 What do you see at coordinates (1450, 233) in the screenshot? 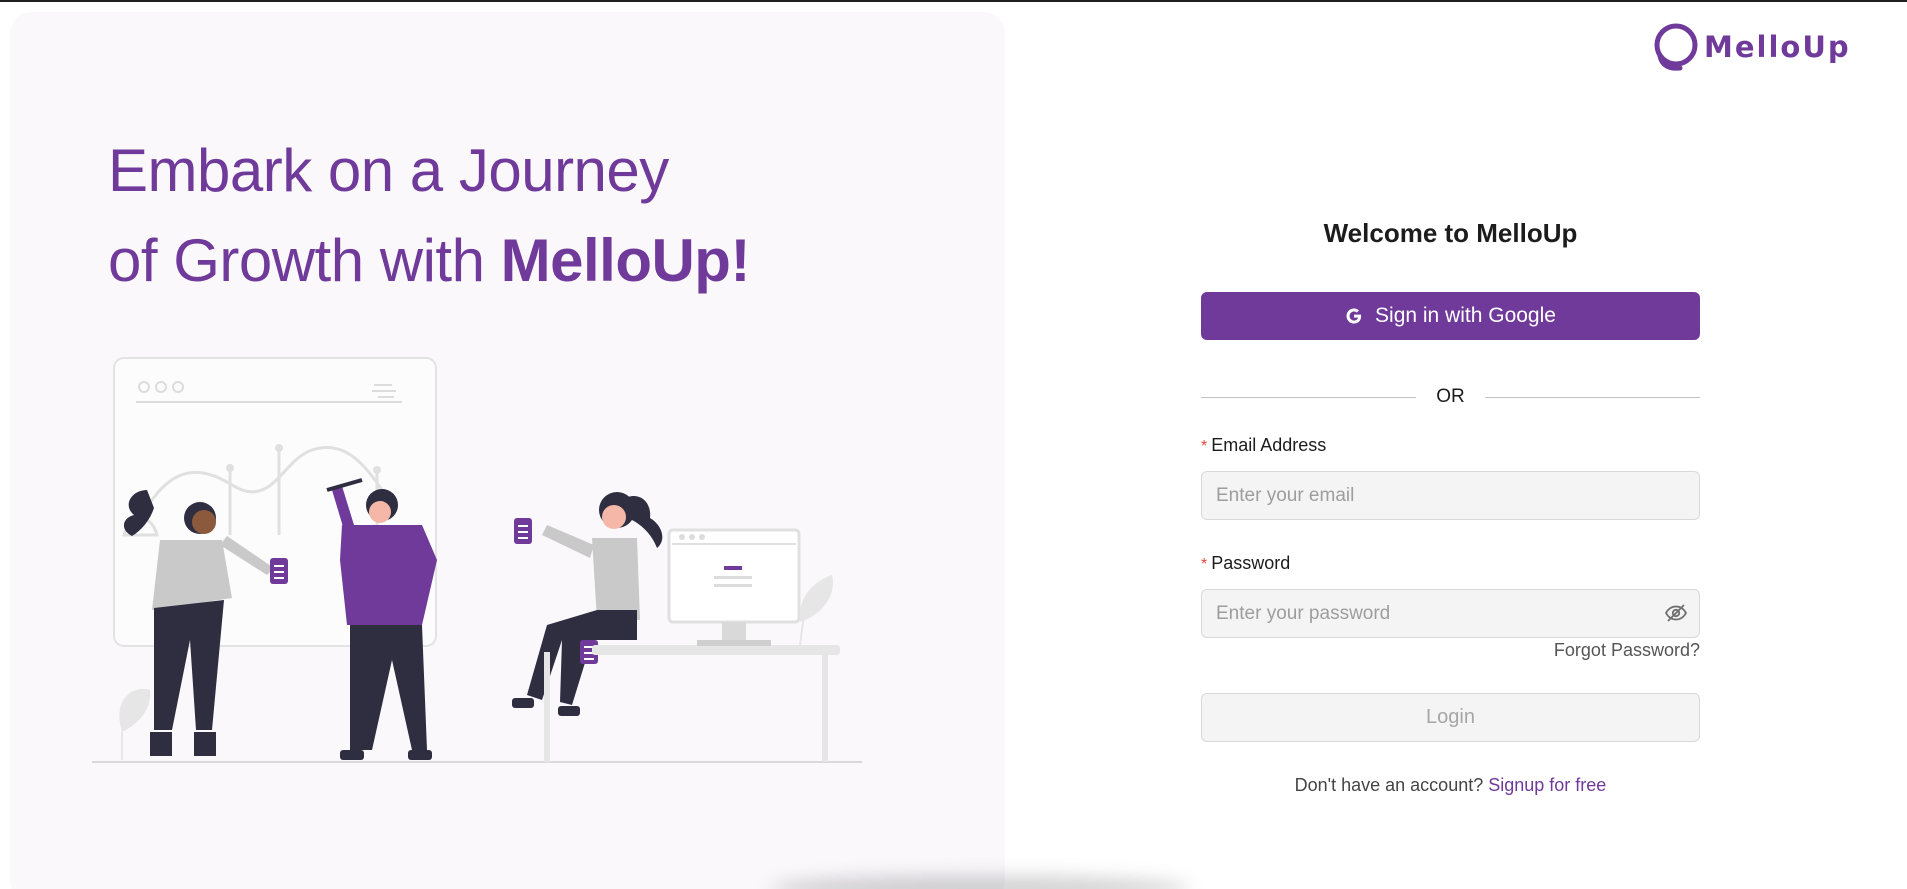
I see `welcome-heading: Welcome to MelloUp` at bounding box center [1450, 233].